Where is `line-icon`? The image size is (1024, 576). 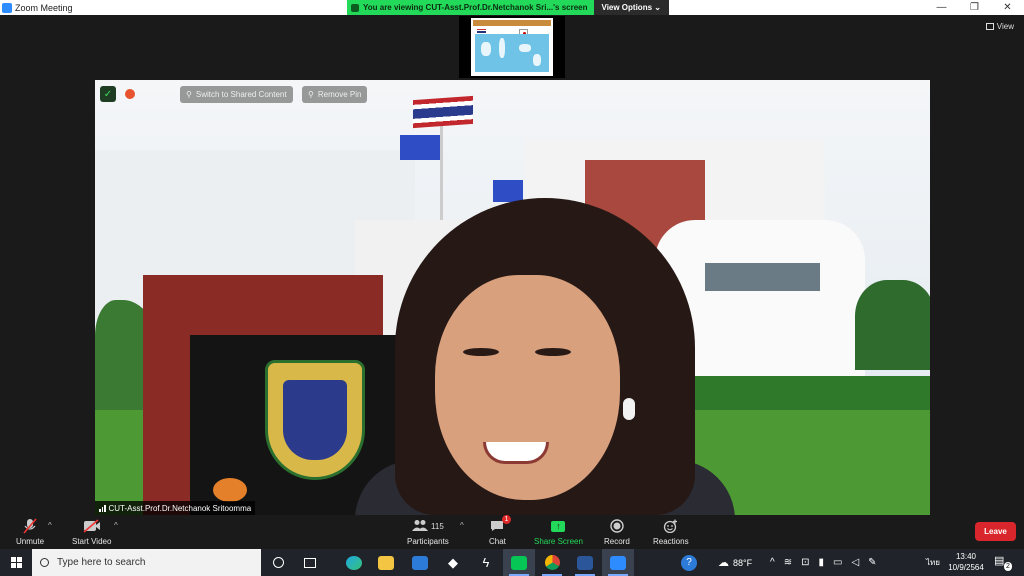
line-icon is located at coordinates (519, 562).